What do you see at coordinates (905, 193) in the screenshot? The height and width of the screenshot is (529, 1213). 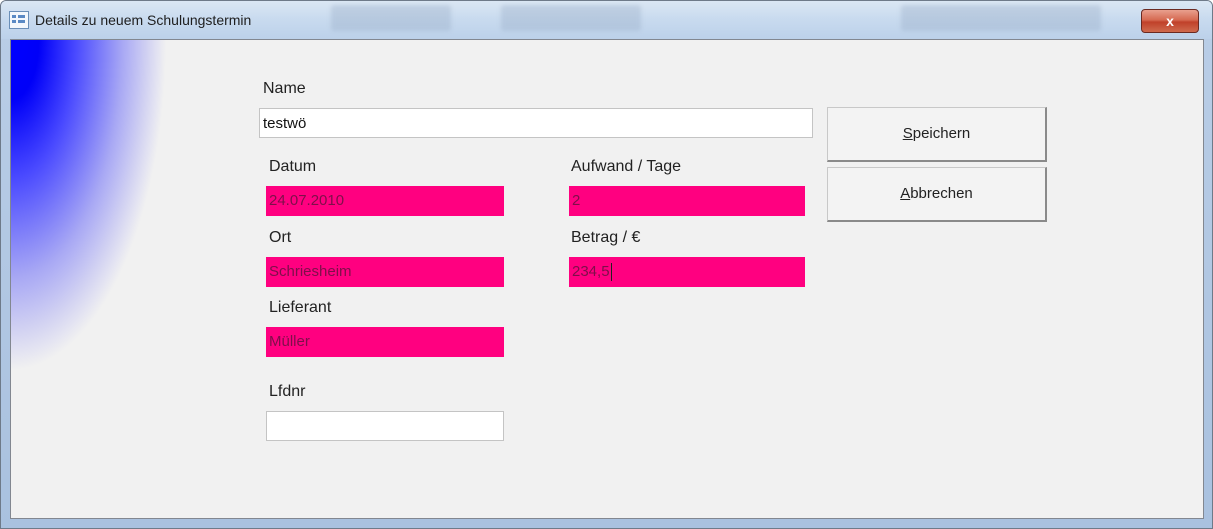 I see `cancel-accel: A` at bounding box center [905, 193].